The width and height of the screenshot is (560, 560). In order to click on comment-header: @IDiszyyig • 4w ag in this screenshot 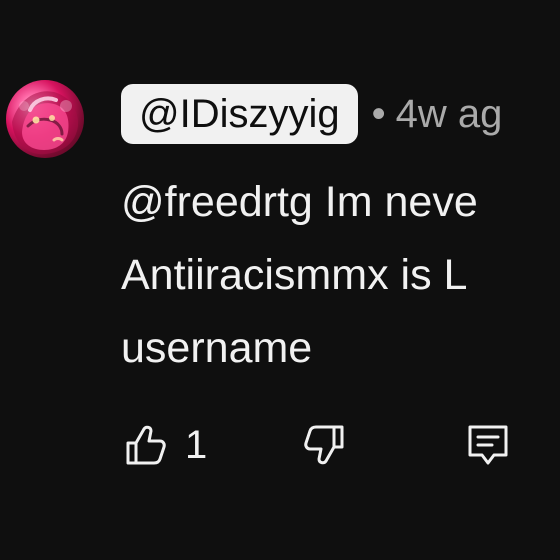, I will do `click(311, 114)`.